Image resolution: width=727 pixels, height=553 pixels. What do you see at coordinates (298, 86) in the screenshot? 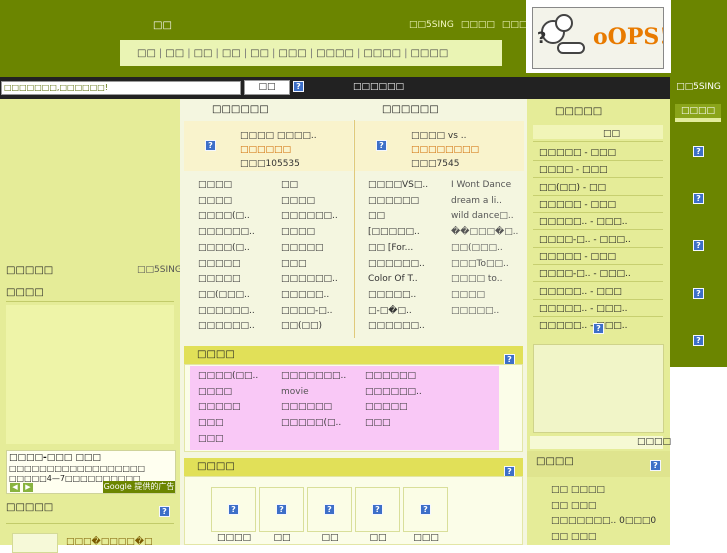
I see `help-icon: ?` at bounding box center [298, 86].